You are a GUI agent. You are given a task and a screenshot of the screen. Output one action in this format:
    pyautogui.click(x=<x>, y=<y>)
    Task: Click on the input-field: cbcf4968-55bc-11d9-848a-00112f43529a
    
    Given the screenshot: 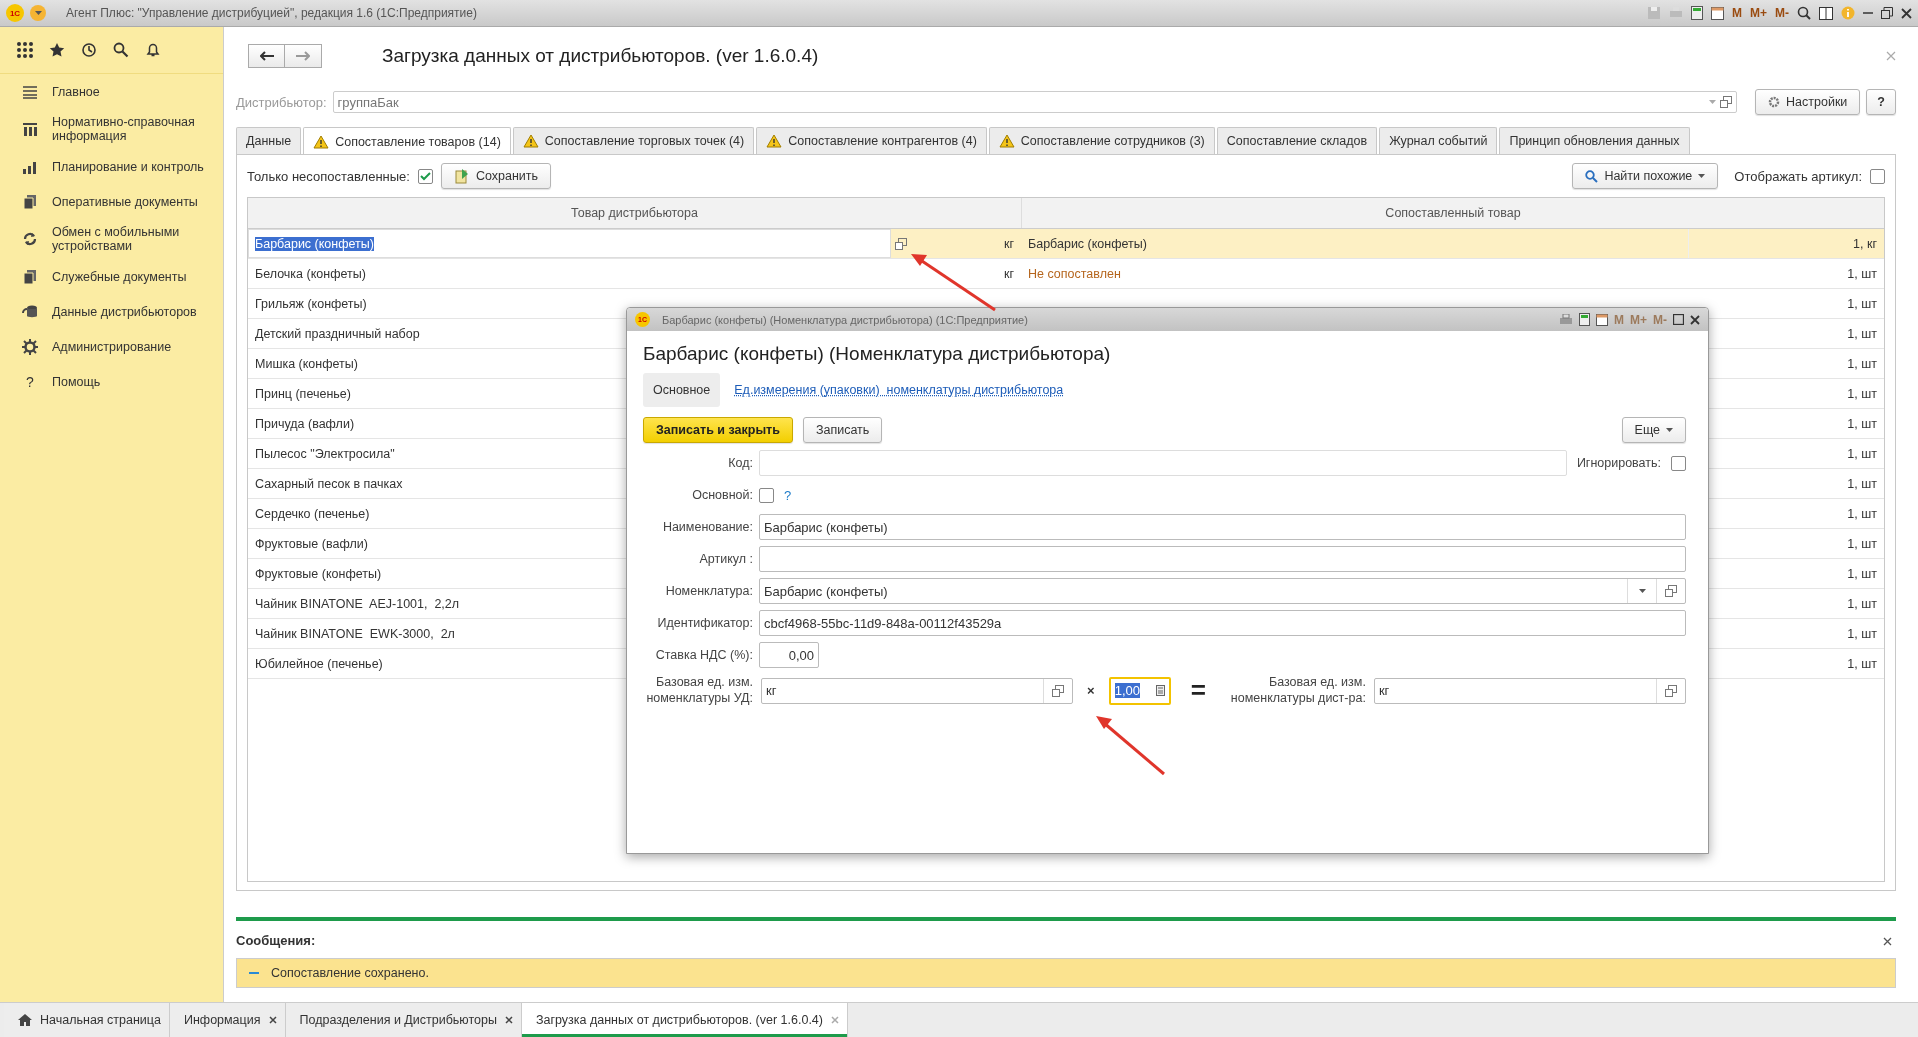 What is the action you would take?
    pyautogui.click(x=1222, y=623)
    